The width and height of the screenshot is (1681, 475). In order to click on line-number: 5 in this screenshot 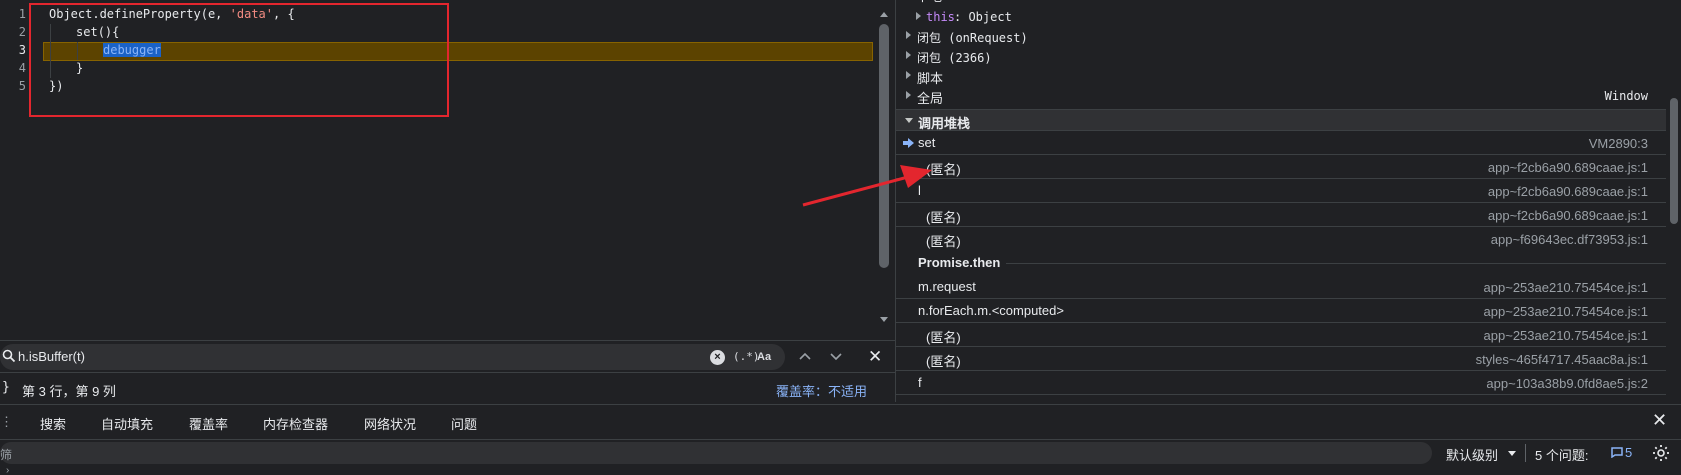, I will do `click(13, 86)`.